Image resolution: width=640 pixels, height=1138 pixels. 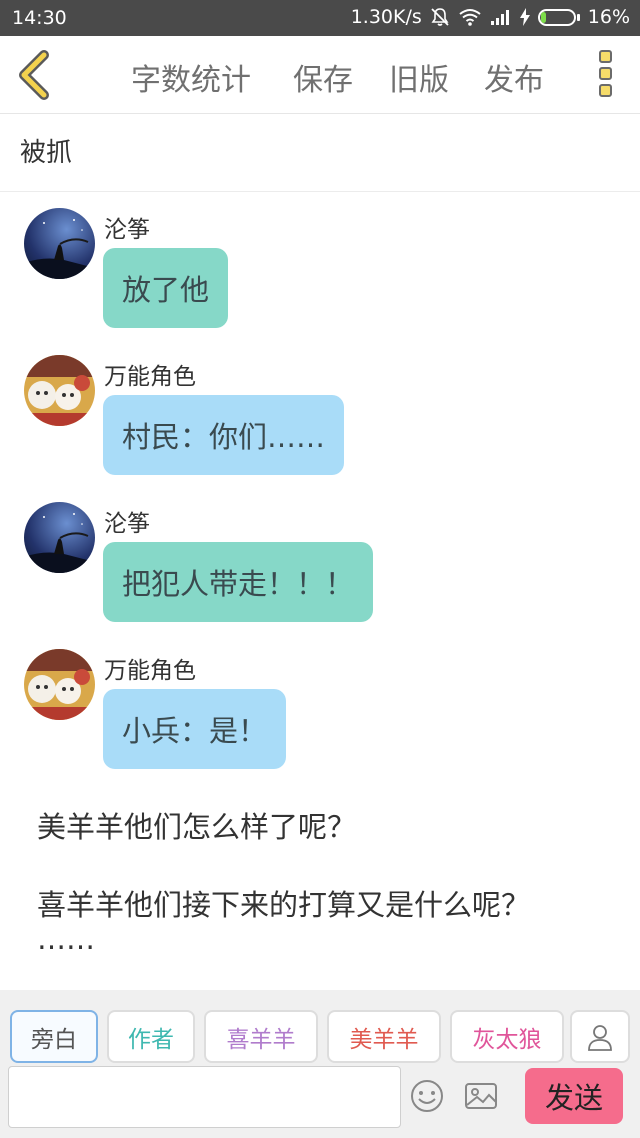 I want to click on battery-icon, so click(x=558, y=17).